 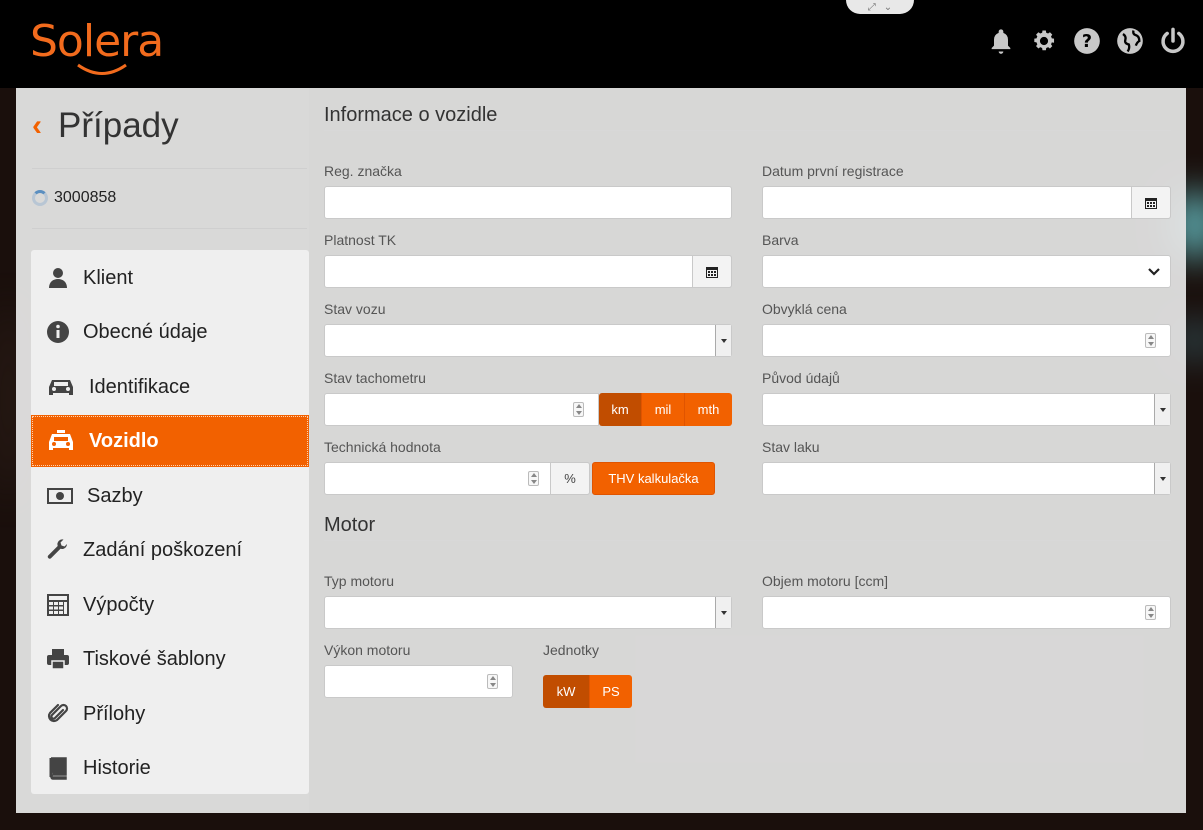 I want to click on sidebar-item-label: Vozidlo, so click(x=124, y=440).